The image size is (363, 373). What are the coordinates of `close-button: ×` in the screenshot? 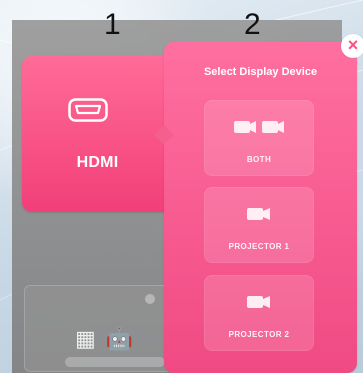 It's located at (352, 46).